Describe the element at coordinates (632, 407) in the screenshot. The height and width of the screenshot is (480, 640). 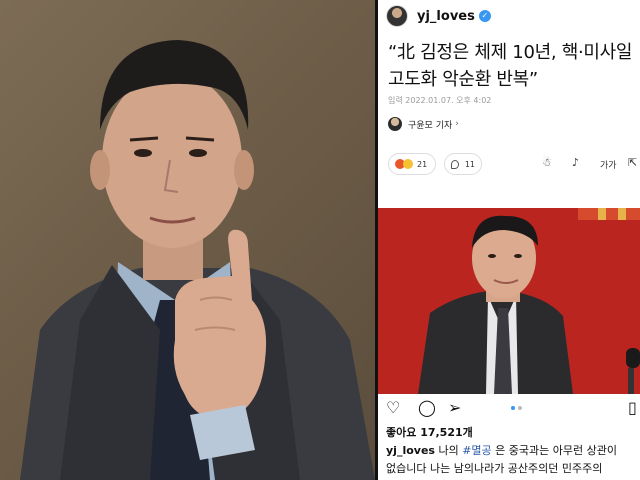
I see `bookmark-icon: ▯` at that location.